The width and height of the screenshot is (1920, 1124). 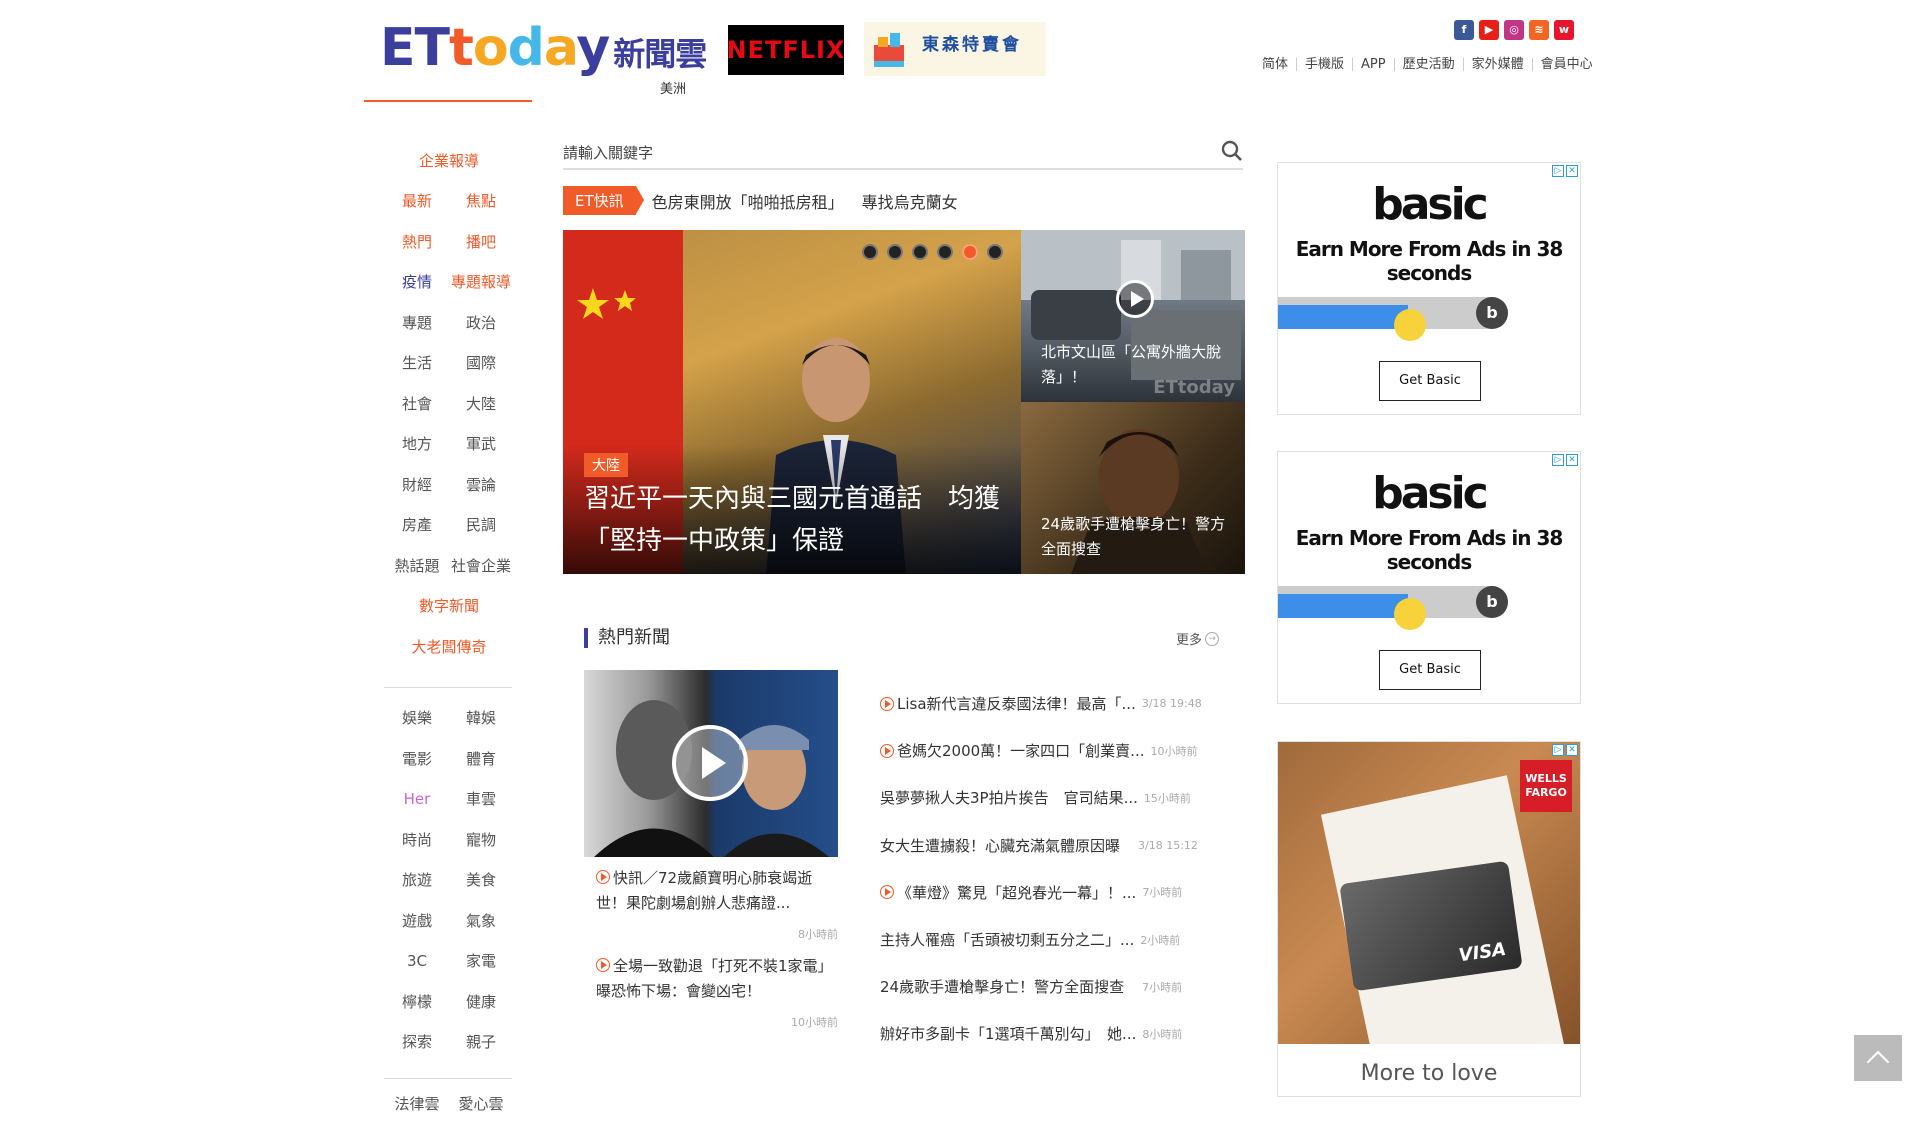 What do you see at coordinates (448, 646) in the screenshot?
I see `sidebar-item: 大老闆傳奇` at bounding box center [448, 646].